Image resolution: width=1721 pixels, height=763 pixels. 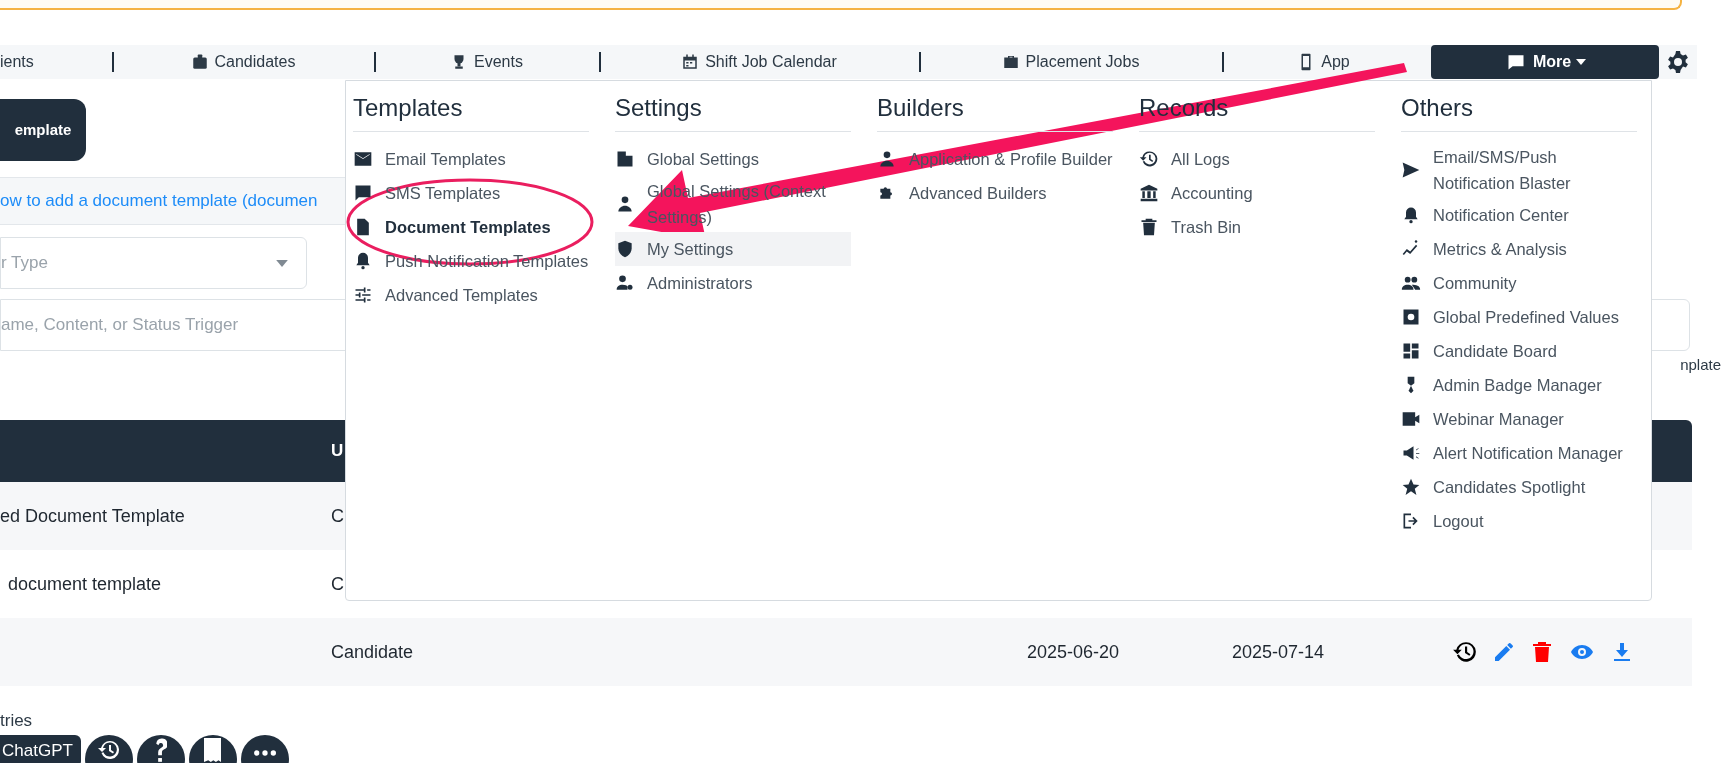 I want to click on column-header: U, so click(x=337, y=451).